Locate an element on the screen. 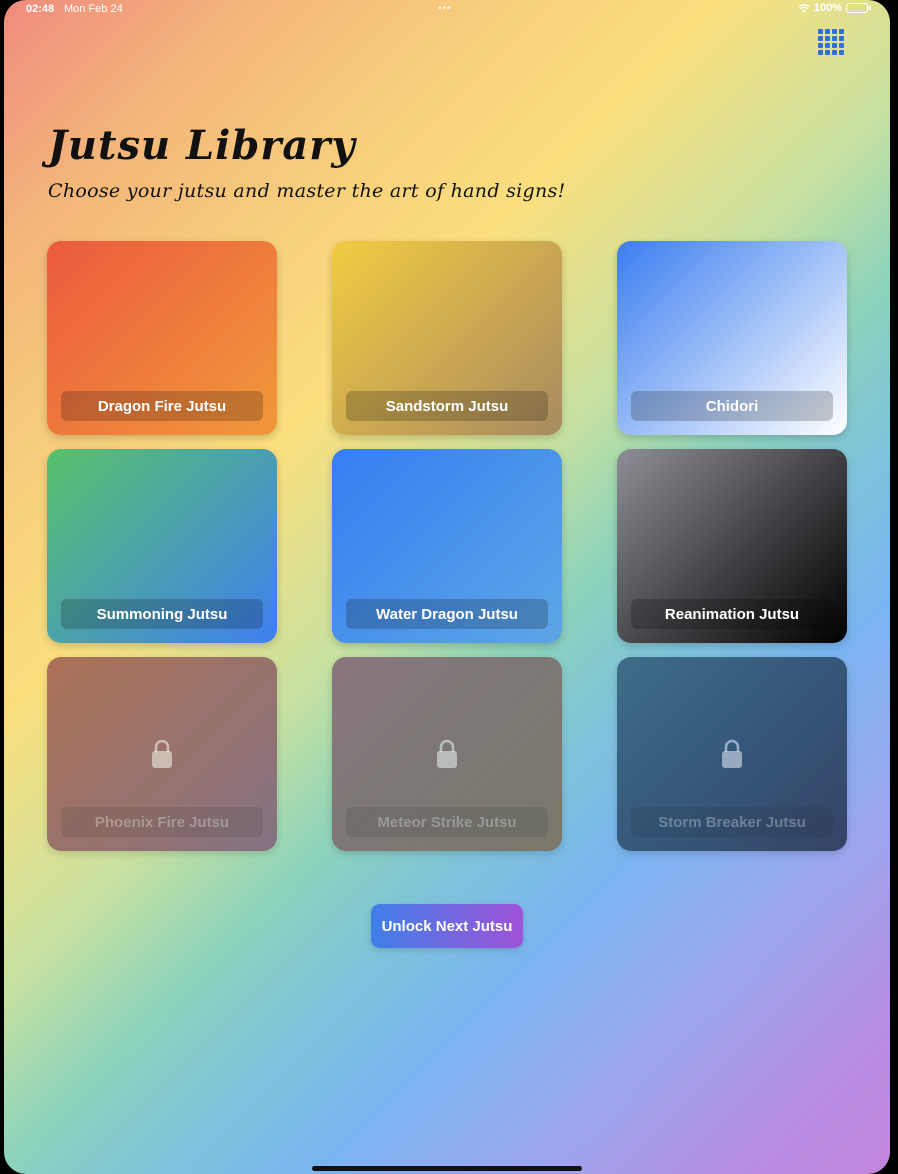 The height and width of the screenshot is (1174, 898). jutsu-card-label: Summoning Jutsu is located at coordinates (162, 614).